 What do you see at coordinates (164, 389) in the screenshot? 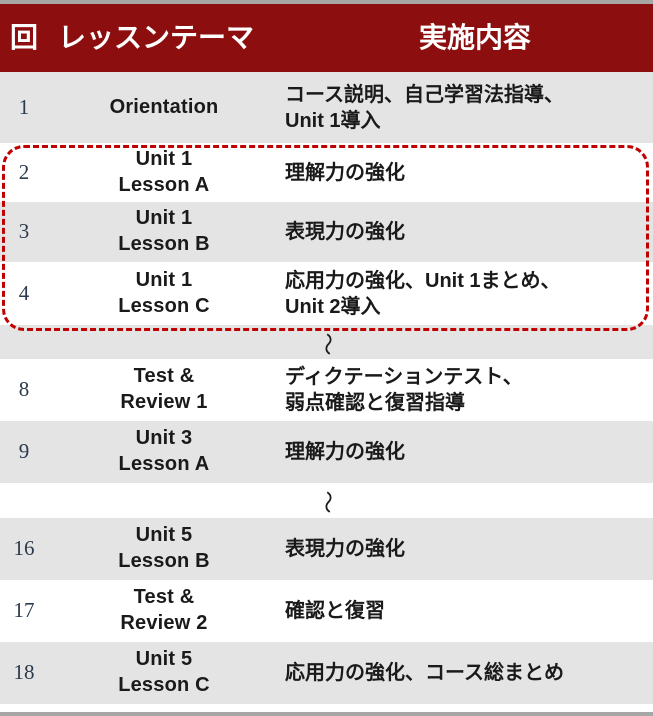
I see `cell-lesson-theme: Test & Review 1` at bounding box center [164, 389].